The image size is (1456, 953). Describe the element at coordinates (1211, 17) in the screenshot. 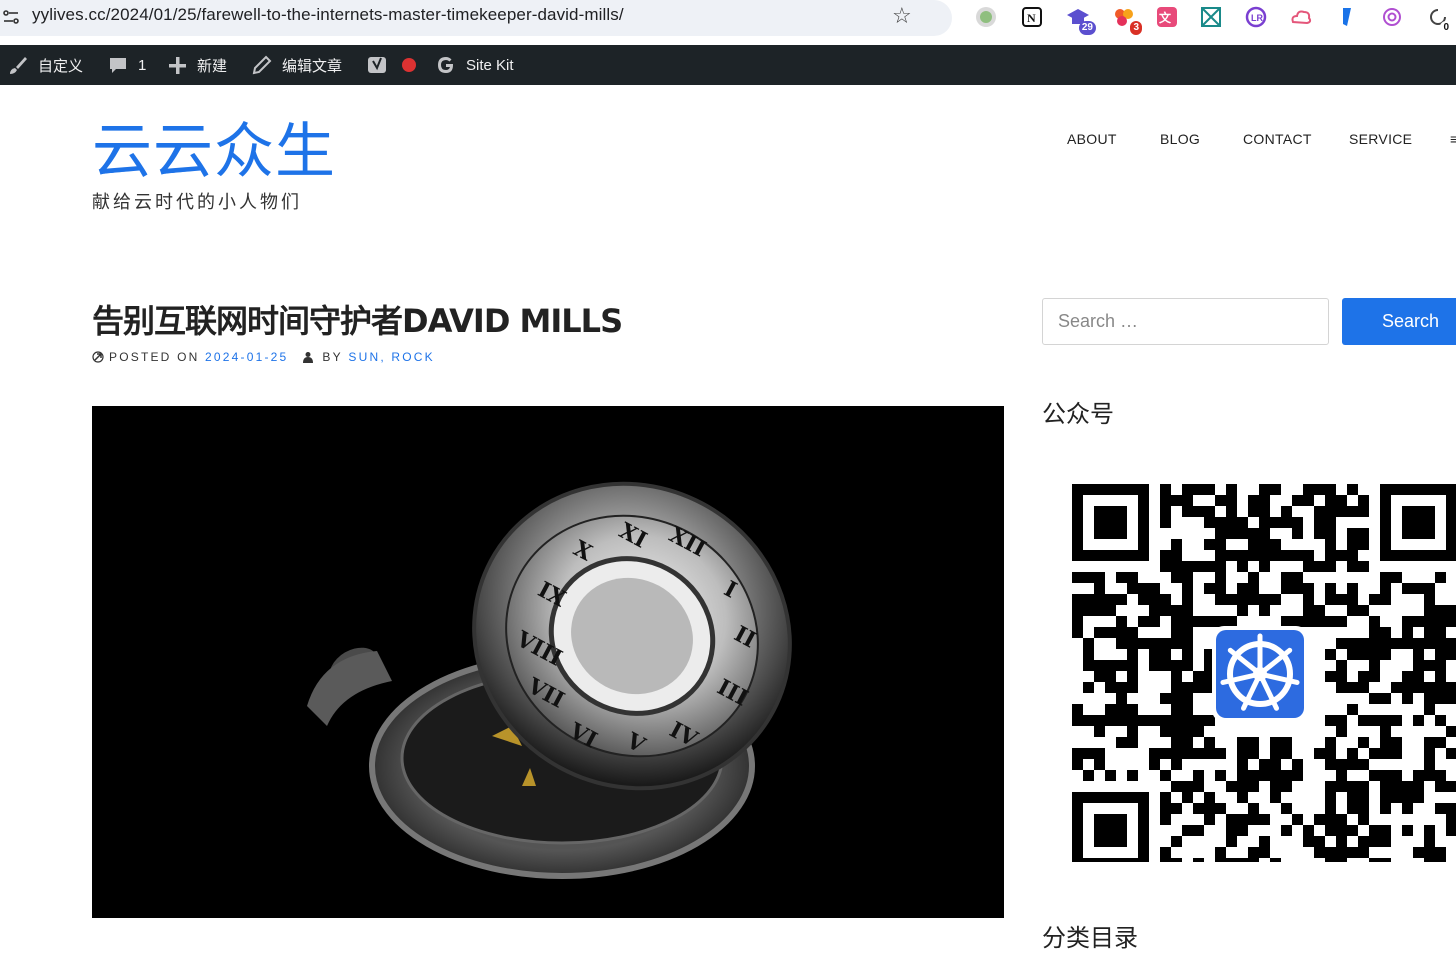

I see `grid-ext-icon` at that location.